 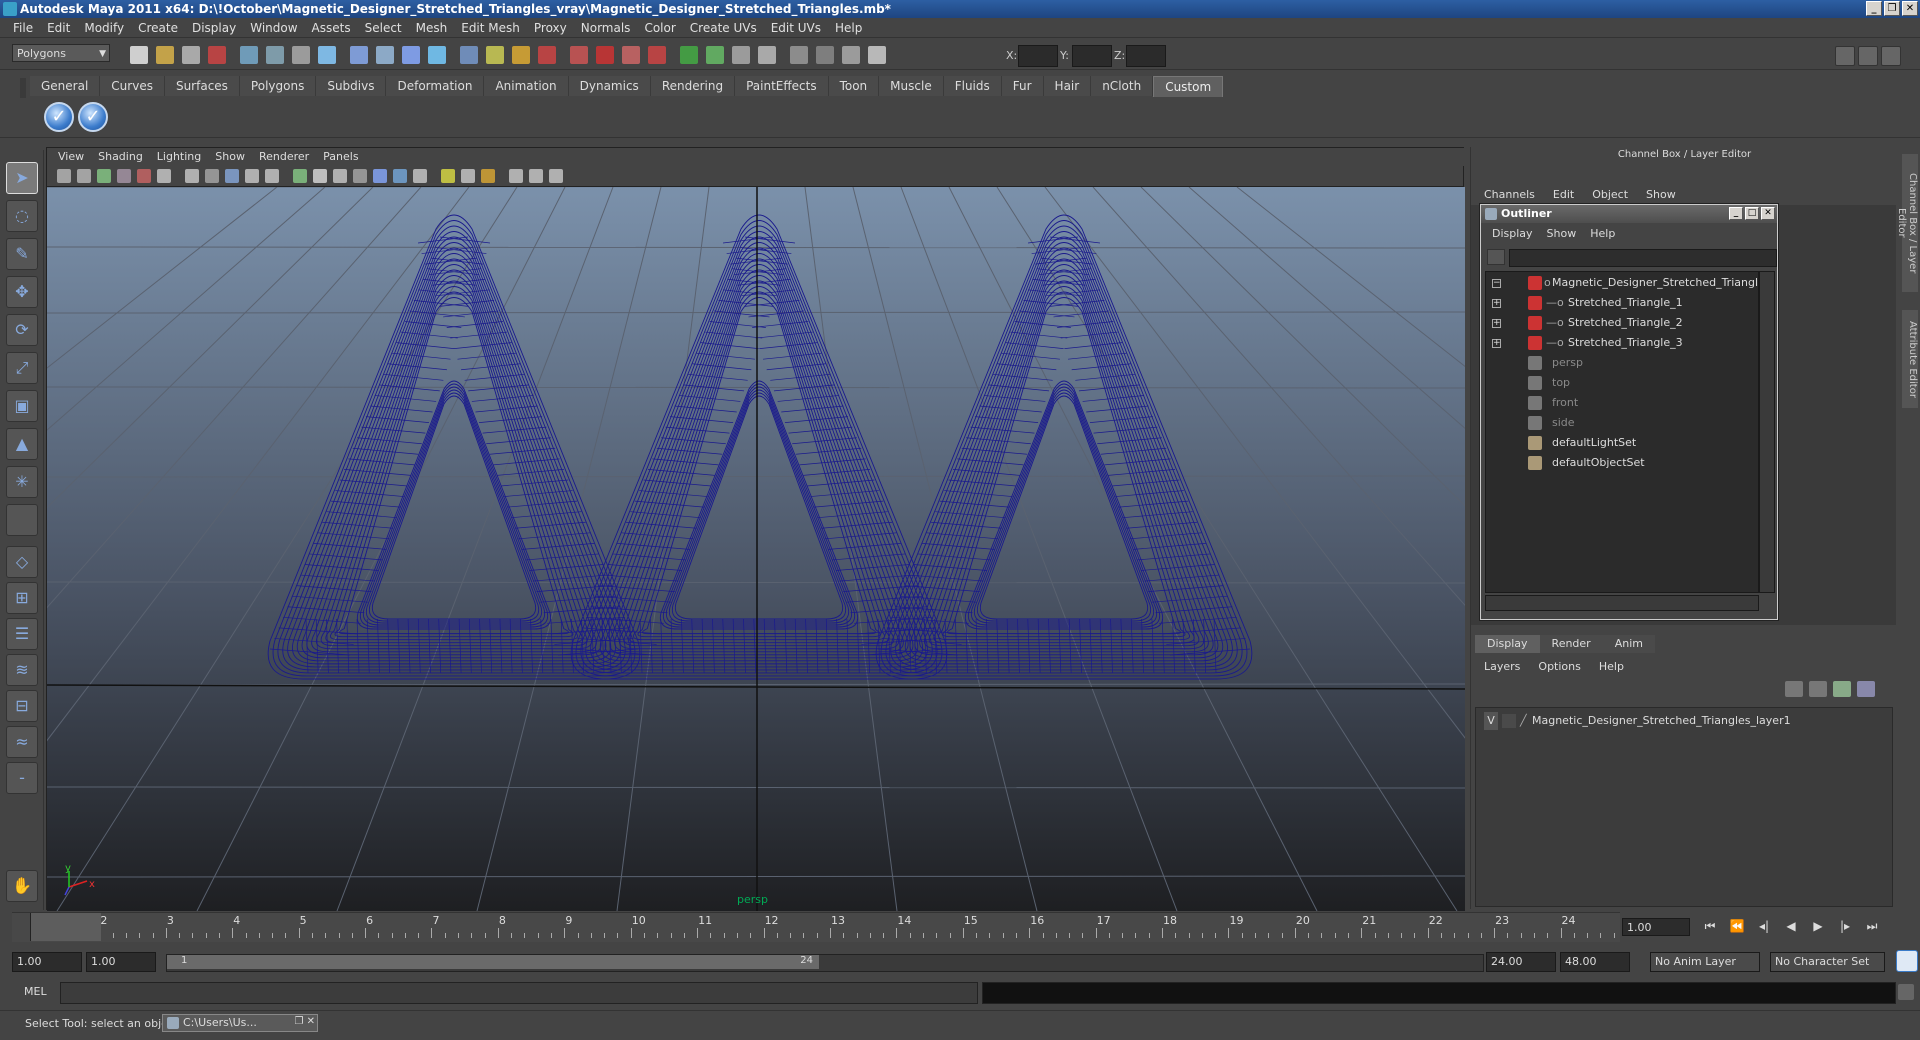 I want to click on shelf-tab-muscle: Muscle, so click(x=911, y=86).